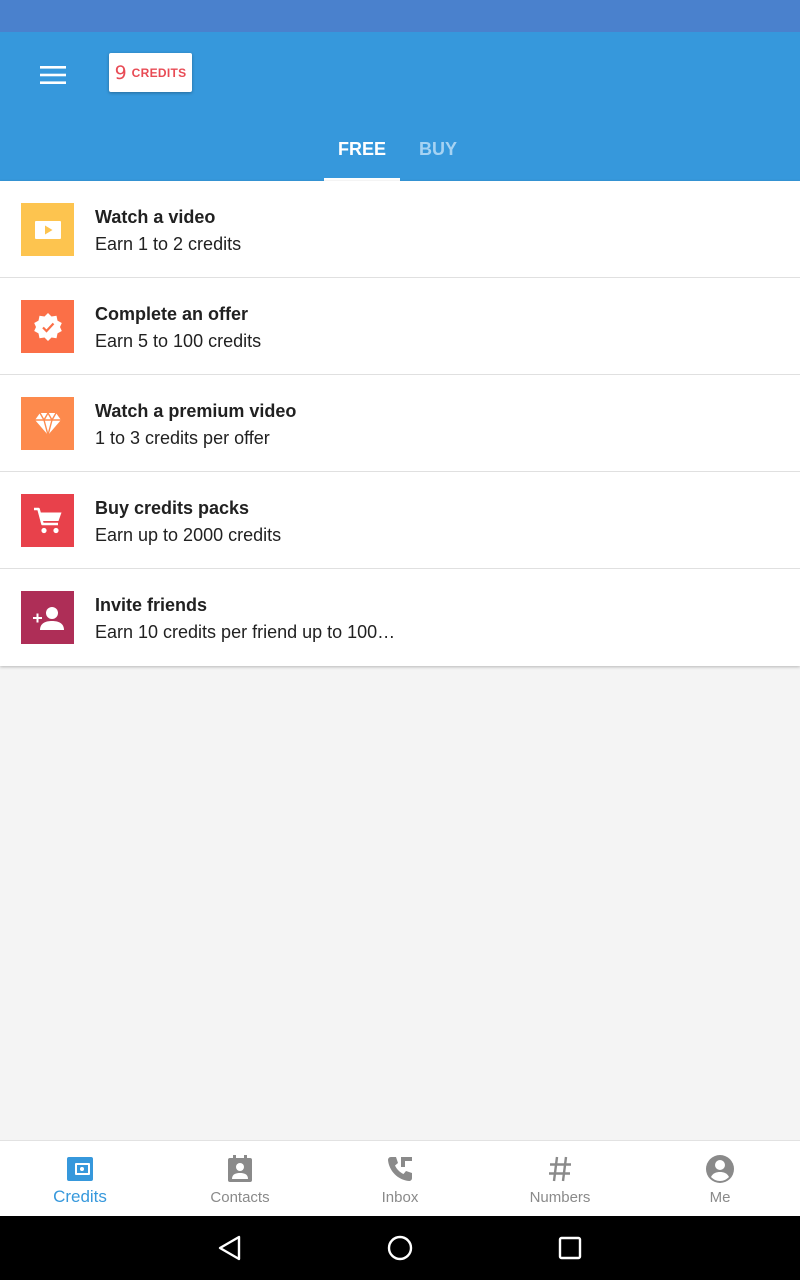 The width and height of the screenshot is (800, 1280). What do you see at coordinates (47, 520) in the screenshot?
I see `cart-icon` at bounding box center [47, 520].